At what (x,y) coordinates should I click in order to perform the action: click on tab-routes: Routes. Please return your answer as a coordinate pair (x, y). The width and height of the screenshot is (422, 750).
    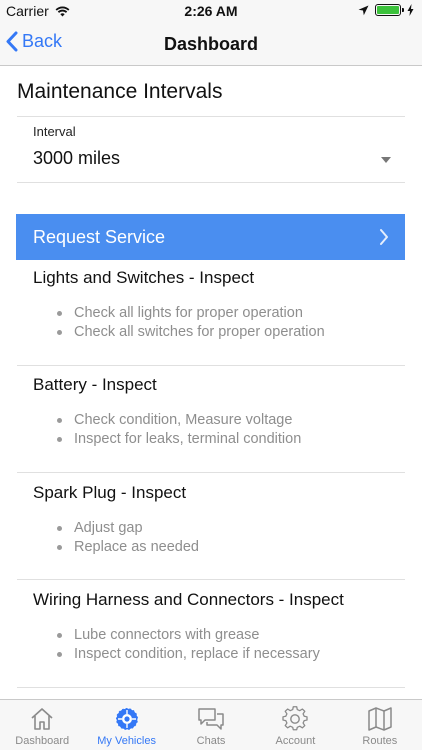
    Looking at the image, I should click on (380, 725).